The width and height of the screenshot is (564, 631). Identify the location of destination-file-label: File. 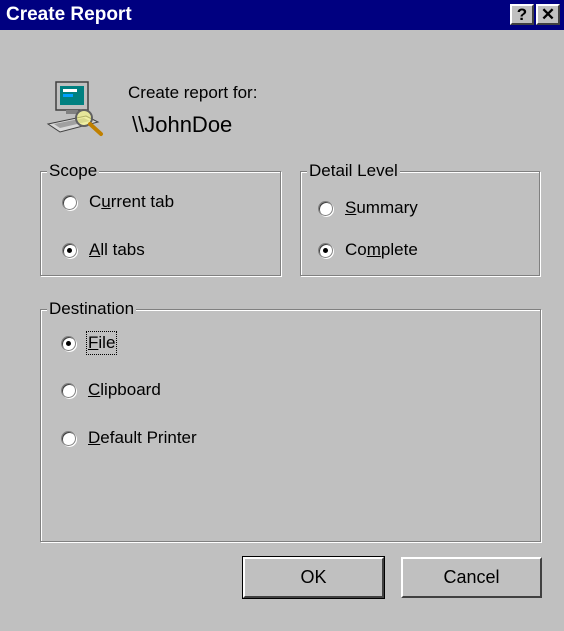
(101, 343).